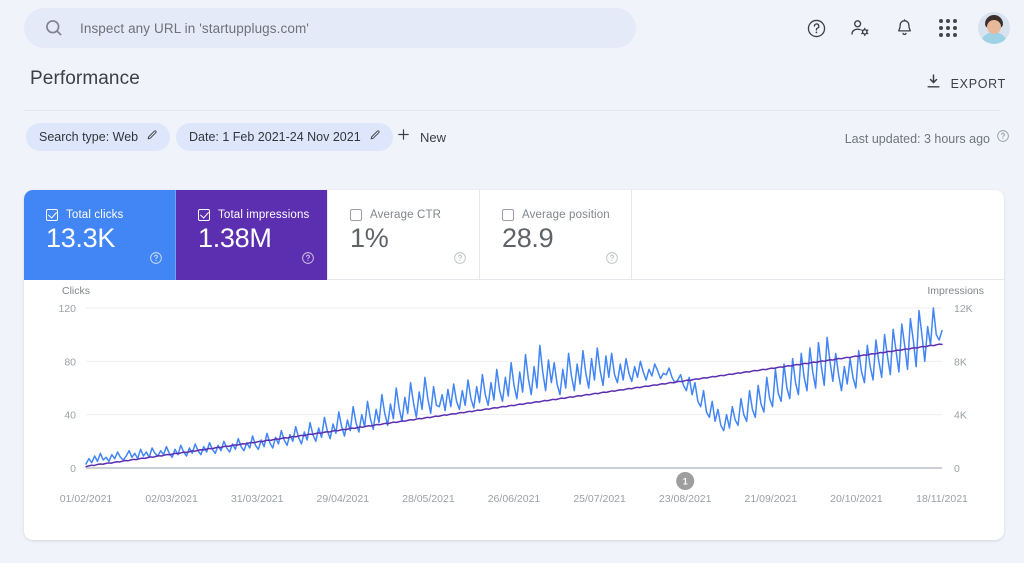 The image size is (1024, 563). What do you see at coordinates (85, 78) in the screenshot?
I see `page-title: Performance` at bounding box center [85, 78].